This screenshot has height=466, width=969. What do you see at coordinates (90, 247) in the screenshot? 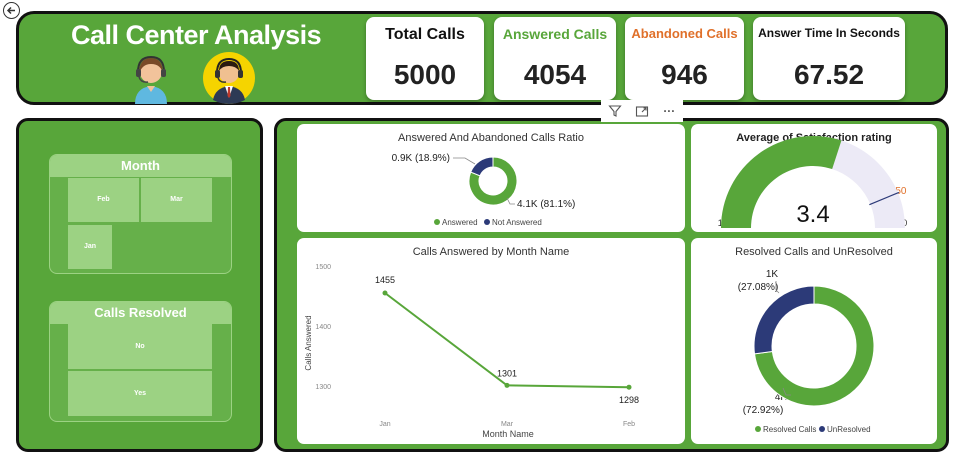
I see `slicer-item-jan: Jan` at bounding box center [90, 247].